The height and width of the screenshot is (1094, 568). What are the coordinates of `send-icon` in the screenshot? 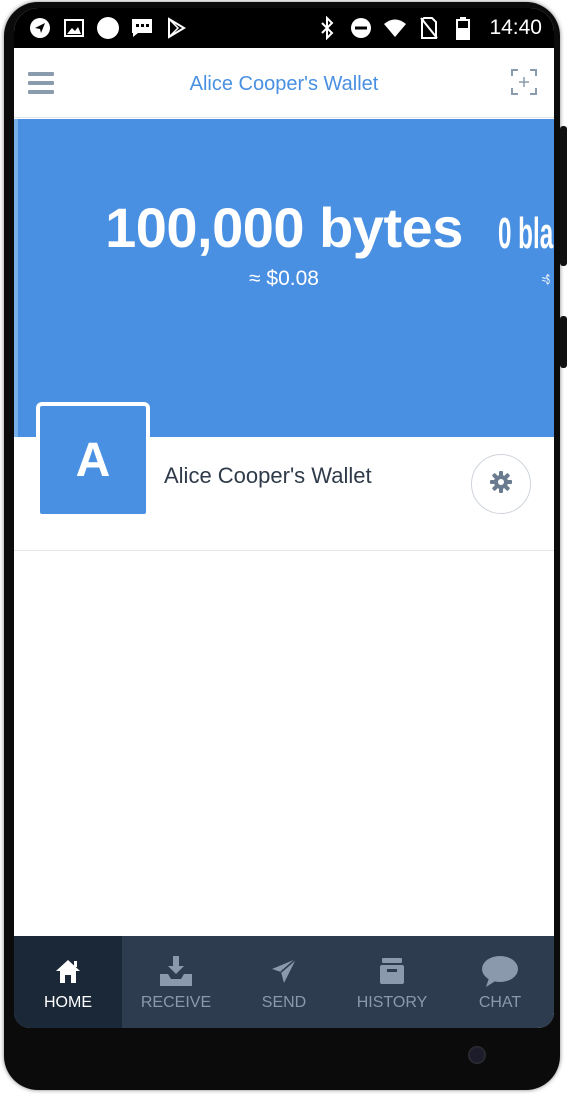 It's located at (284, 971).